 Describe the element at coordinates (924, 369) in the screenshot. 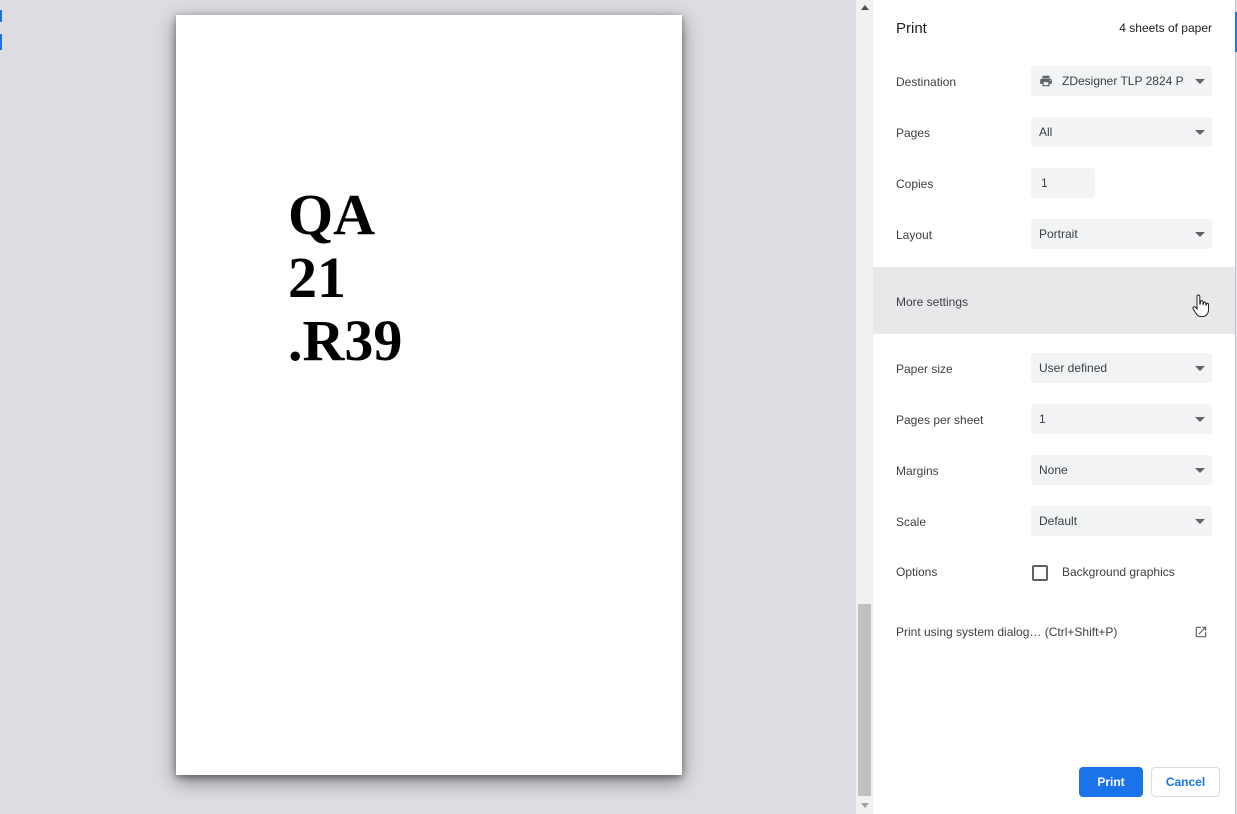

I see `paper-size-label: Paper size` at that location.